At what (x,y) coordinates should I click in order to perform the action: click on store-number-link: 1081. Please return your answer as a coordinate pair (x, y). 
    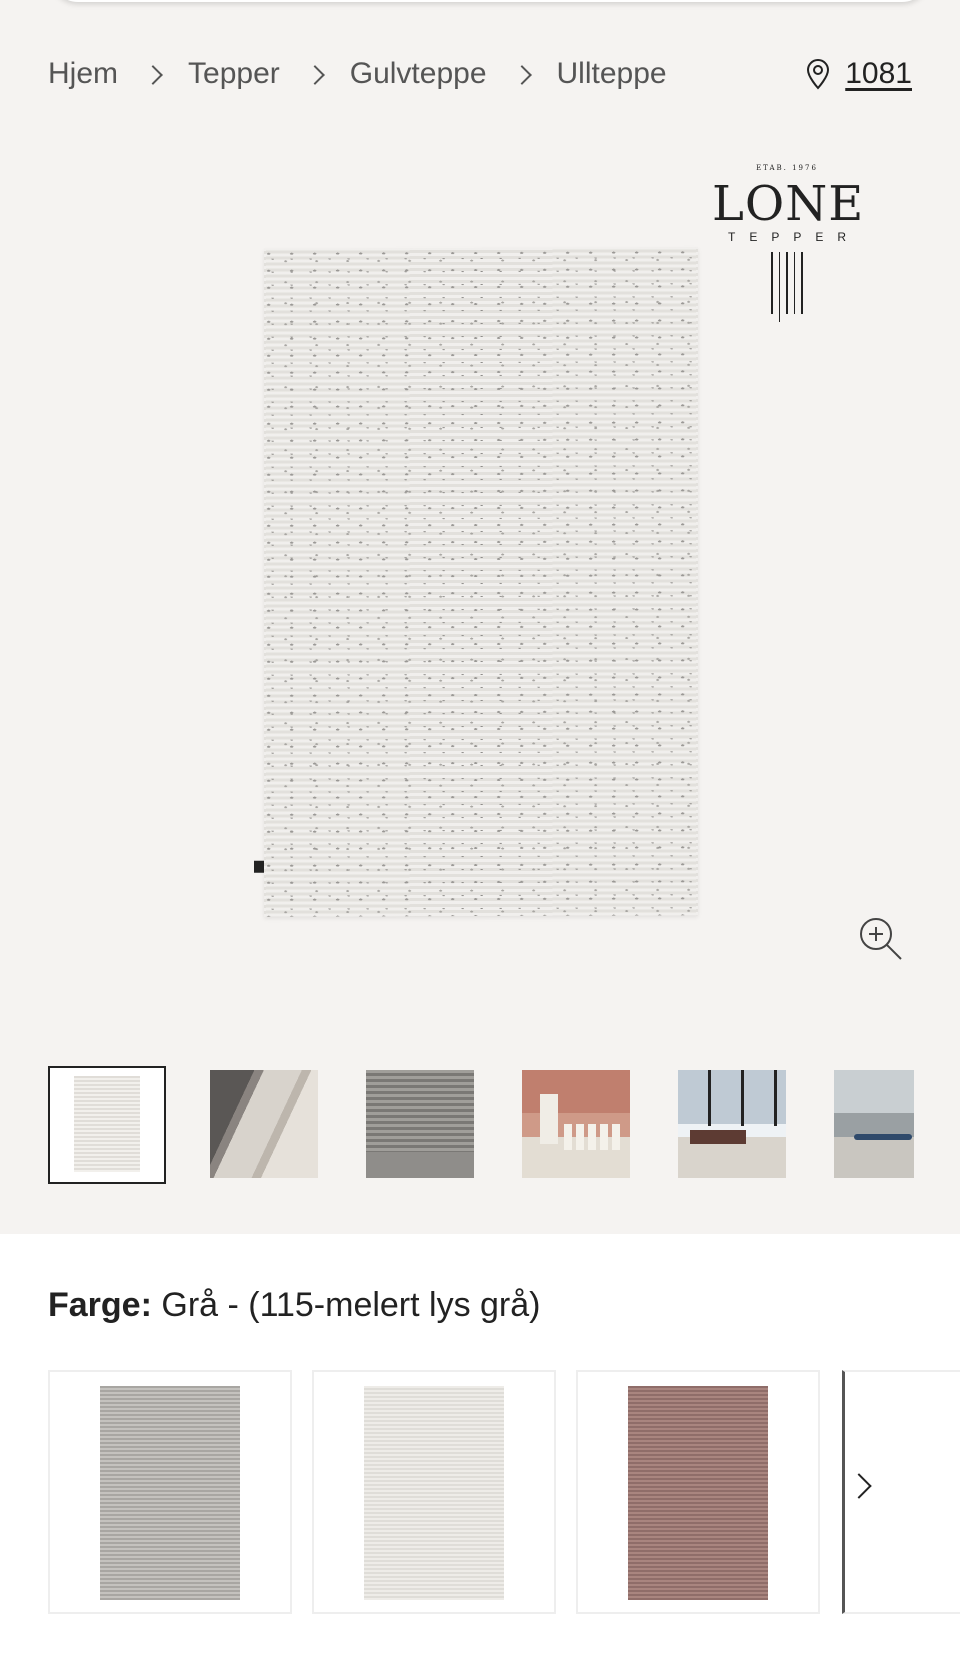
    Looking at the image, I should click on (878, 74).